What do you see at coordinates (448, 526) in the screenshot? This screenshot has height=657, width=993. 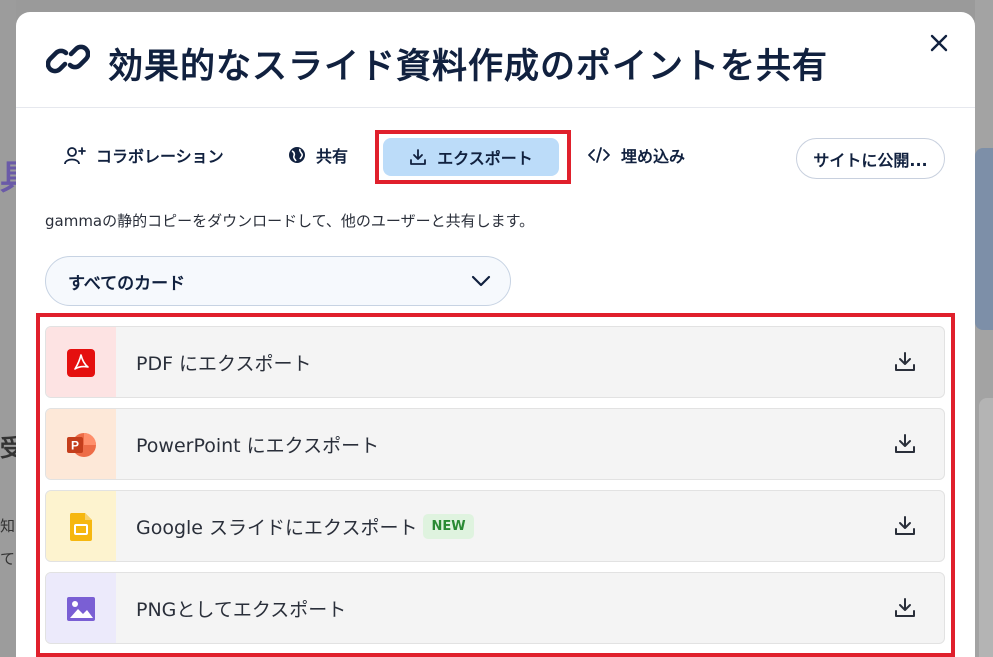 I see `new-badge: NEW` at bounding box center [448, 526].